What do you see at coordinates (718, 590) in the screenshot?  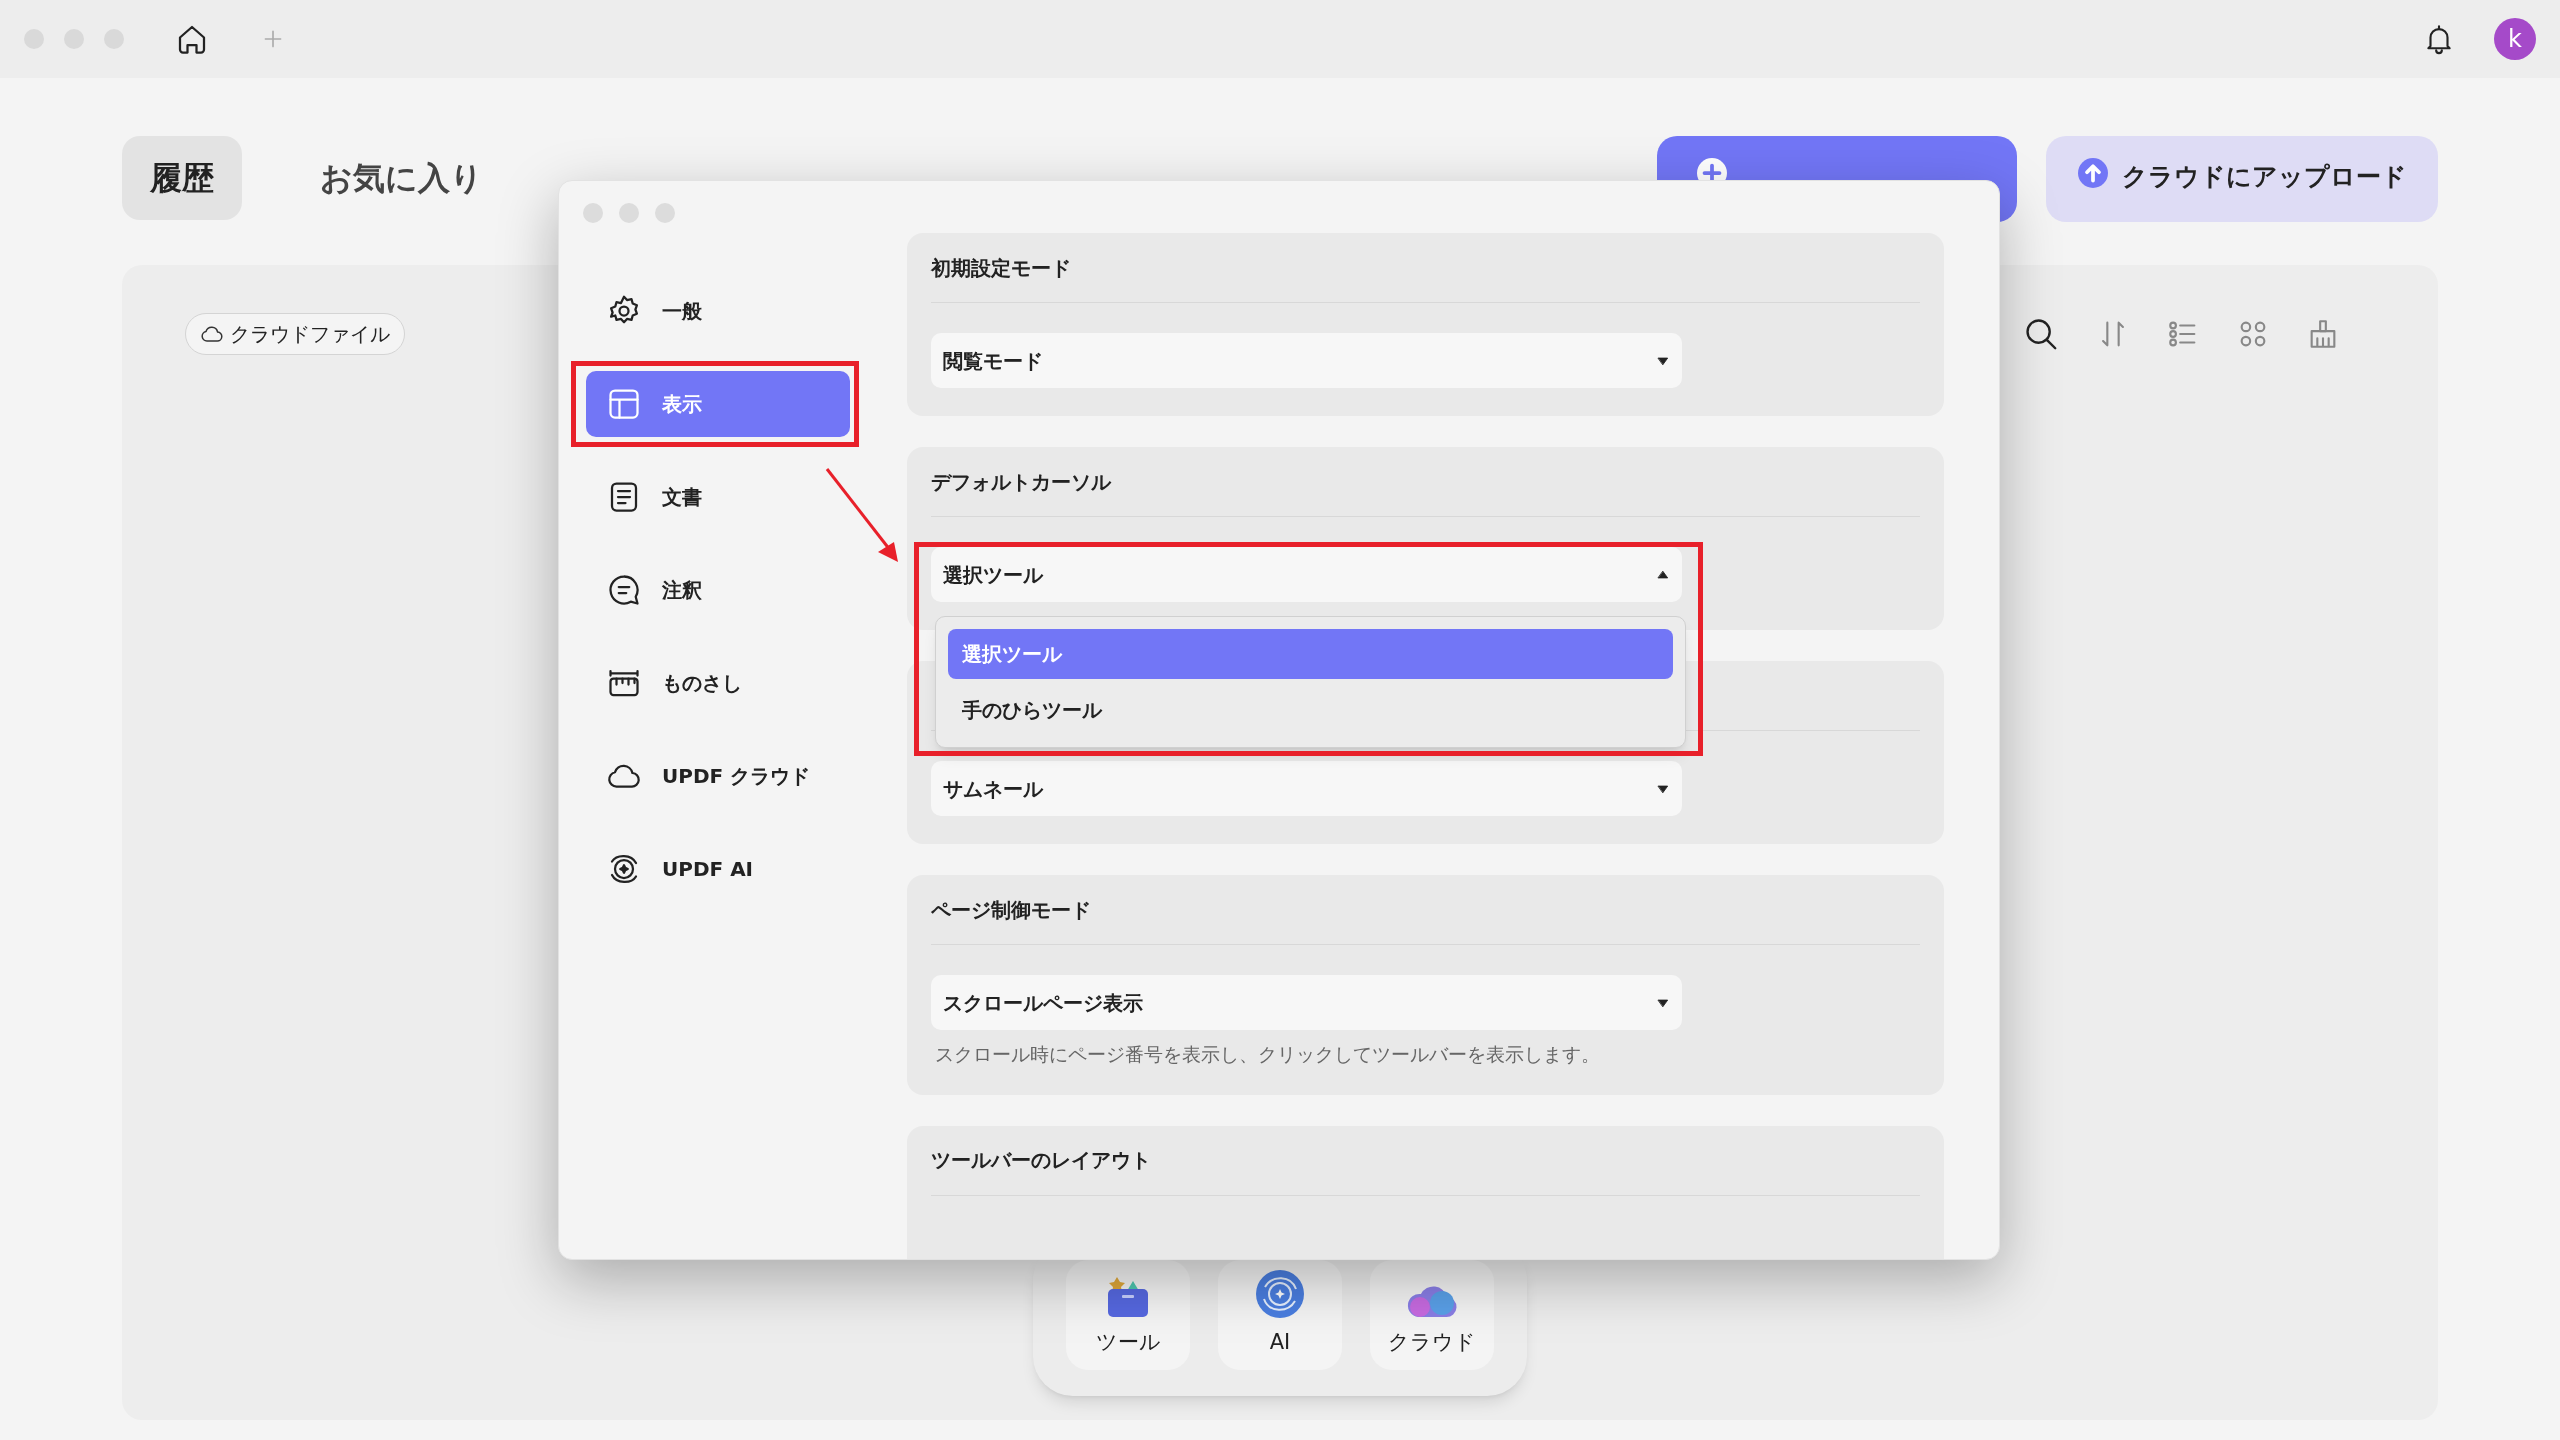 I see `sidebar-item: 注釈` at bounding box center [718, 590].